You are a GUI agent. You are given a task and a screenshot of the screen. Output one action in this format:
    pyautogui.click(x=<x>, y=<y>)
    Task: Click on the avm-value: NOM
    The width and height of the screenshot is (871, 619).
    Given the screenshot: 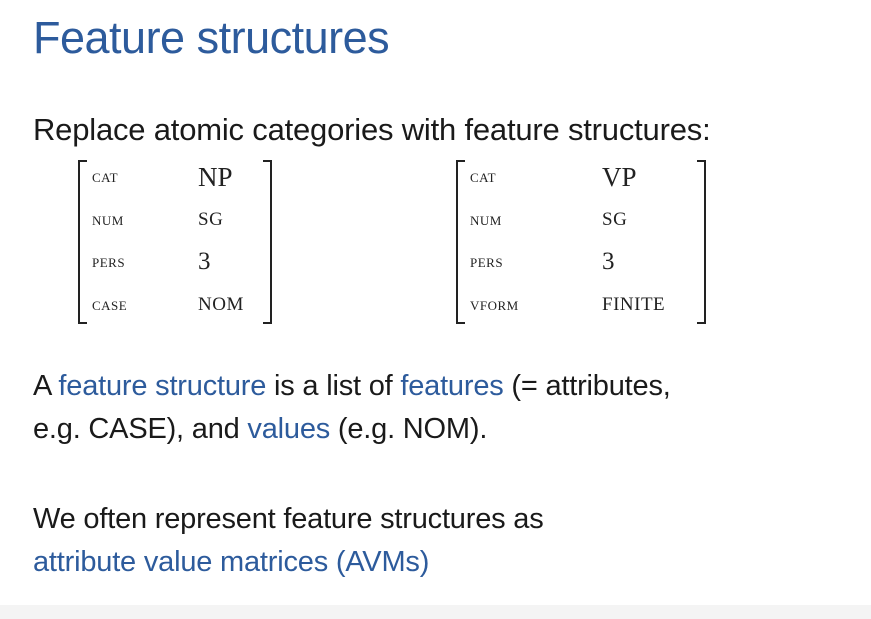 What is the action you would take?
    pyautogui.click(x=221, y=304)
    